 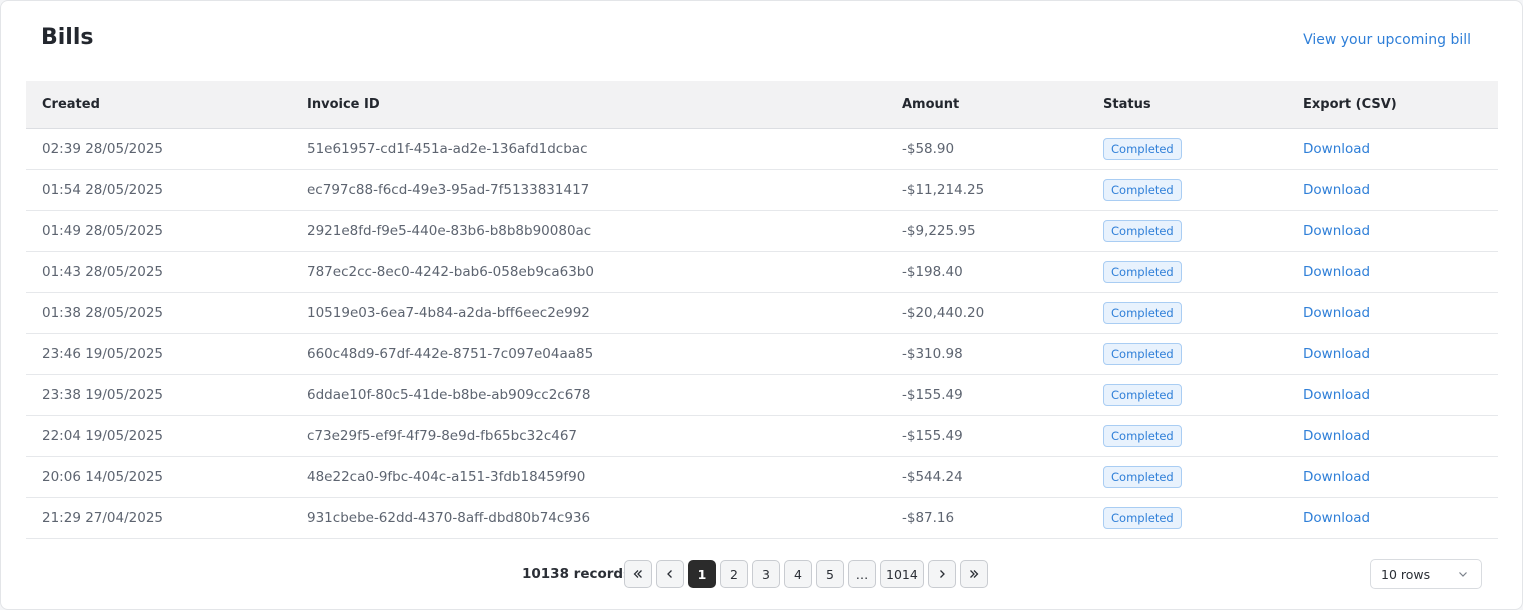 I want to click on column-header-created: Created, so click(x=71, y=104).